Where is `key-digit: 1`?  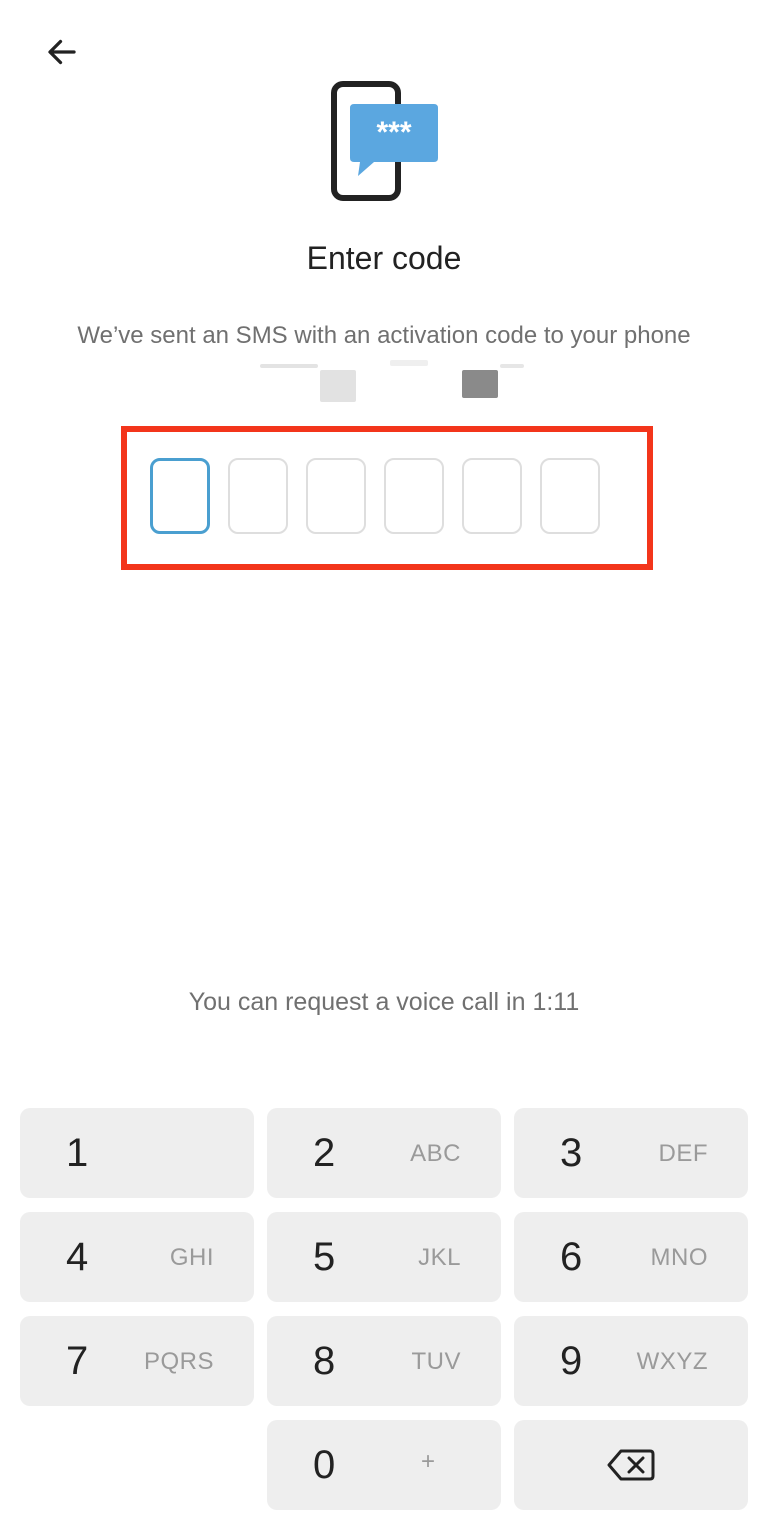
key-digit: 1 is located at coordinates (77, 1153).